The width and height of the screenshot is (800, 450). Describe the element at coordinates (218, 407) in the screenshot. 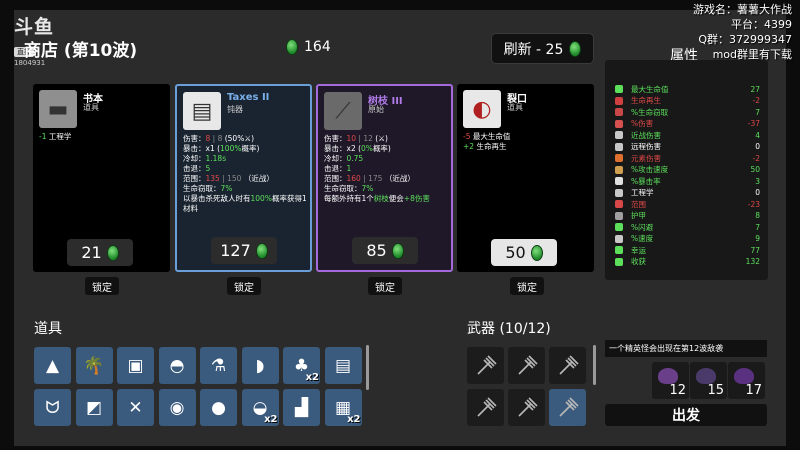

I see `poop-icon: ●` at that location.